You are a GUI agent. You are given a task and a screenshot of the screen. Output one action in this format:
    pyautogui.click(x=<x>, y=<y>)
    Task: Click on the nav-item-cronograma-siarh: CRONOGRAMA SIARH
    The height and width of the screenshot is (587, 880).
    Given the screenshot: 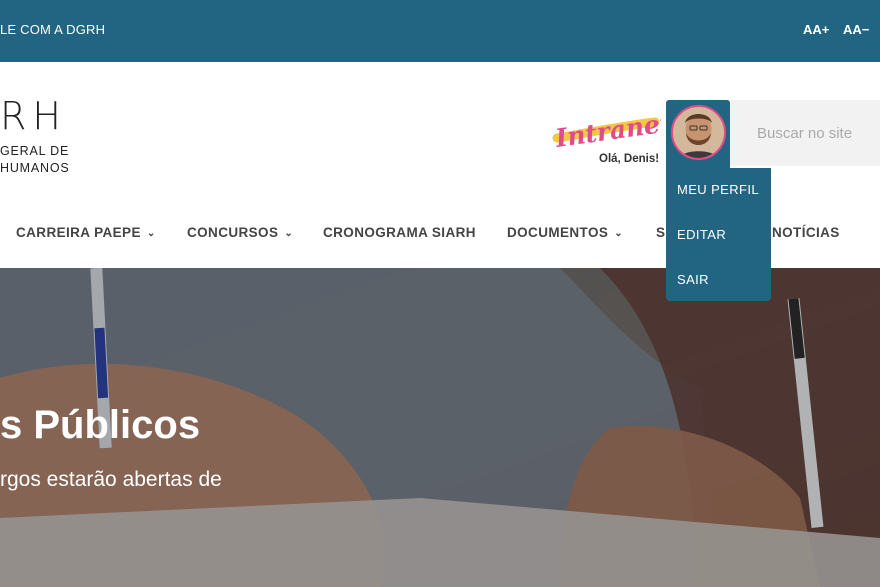 What is the action you would take?
    pyautogui.click(x=399, y=232)
    